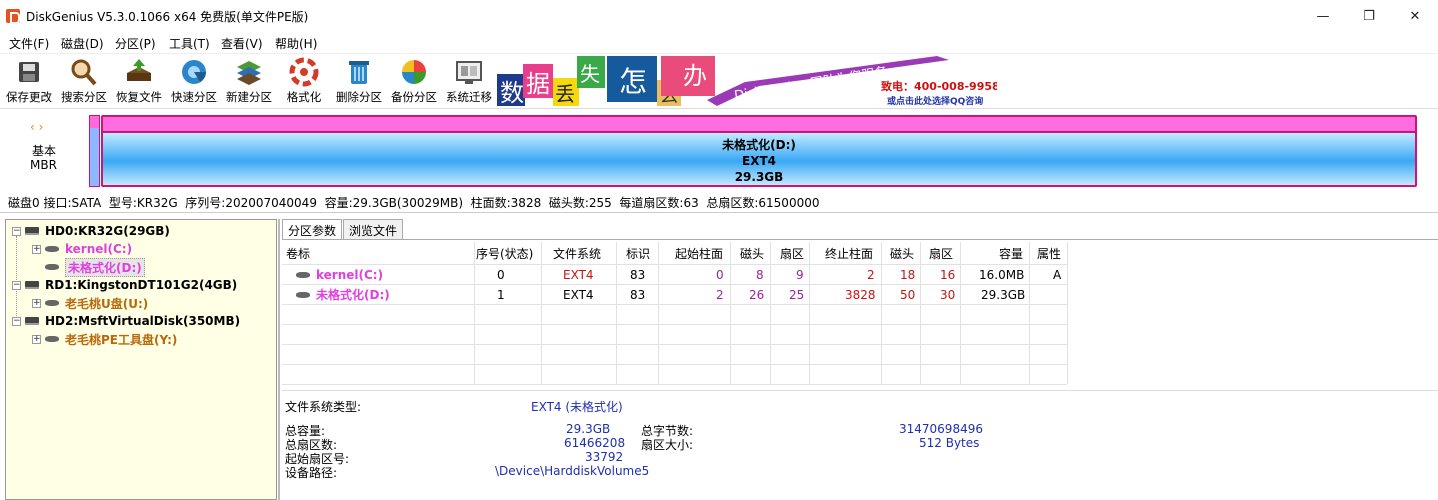 The height and width of the screenshot is (500, 1438). What do you see at coordinates (298, 254) in the screenshot?
I see `col-header-label: 卷标` at bounding box center [298, 254].